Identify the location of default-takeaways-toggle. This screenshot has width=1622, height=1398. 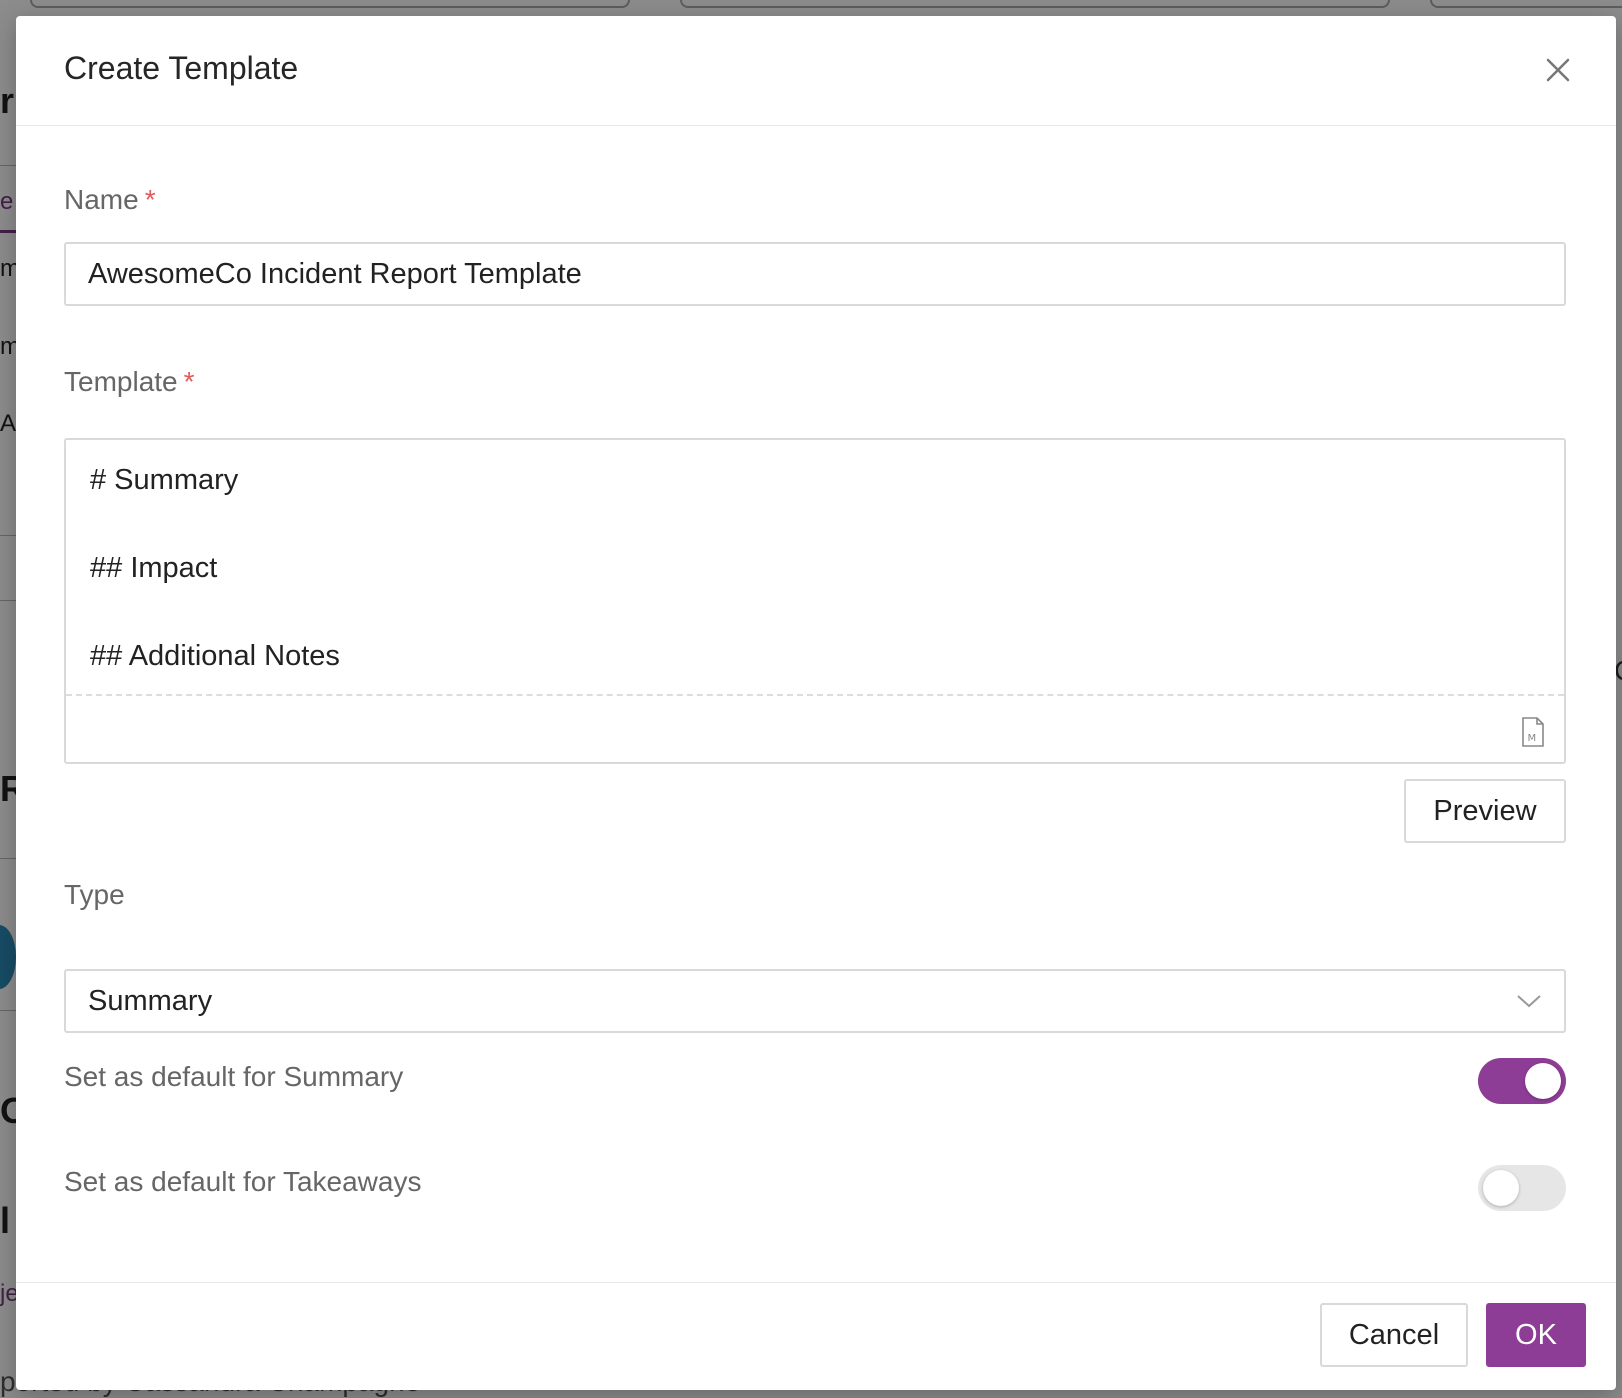
(1522, 1188).